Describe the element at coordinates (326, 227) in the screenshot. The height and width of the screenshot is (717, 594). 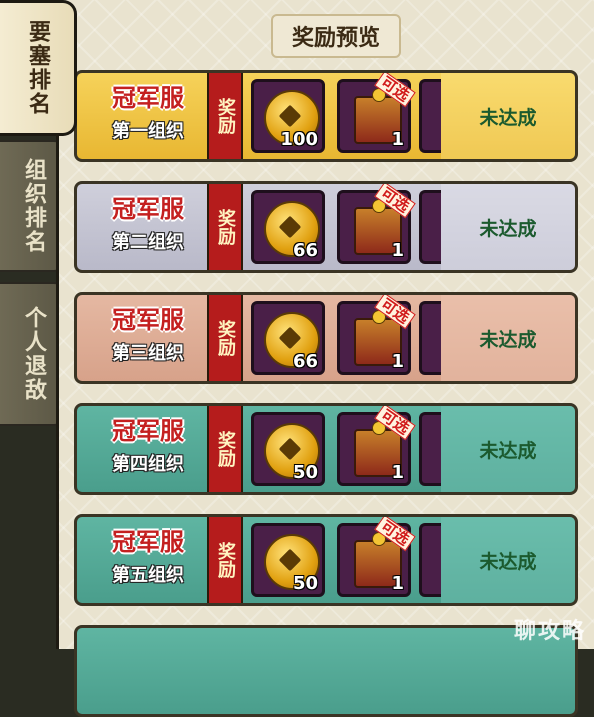
I see `reward-row: 冠军服 第二组织 奖励 66 可选 1 未达成` at that location.